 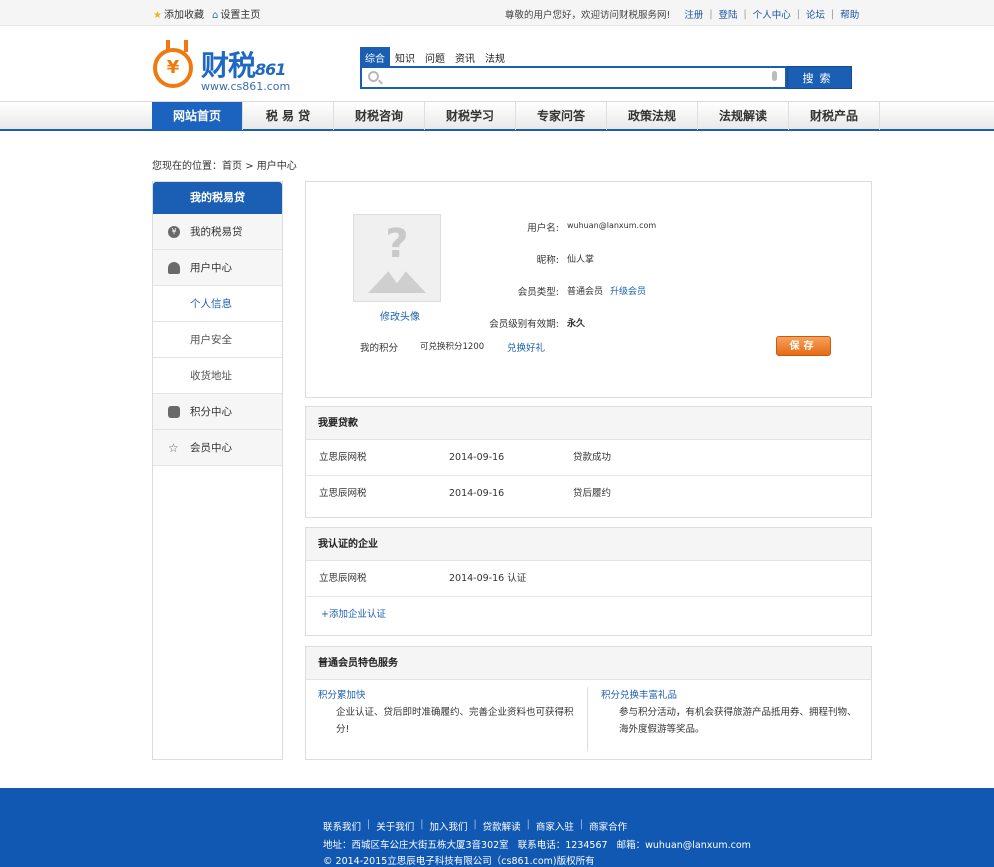 What do you see at coordinates (588, 663) in the screenshot?
I see `services-title: 普通会员特色服务` at bounding box center [588, 663].